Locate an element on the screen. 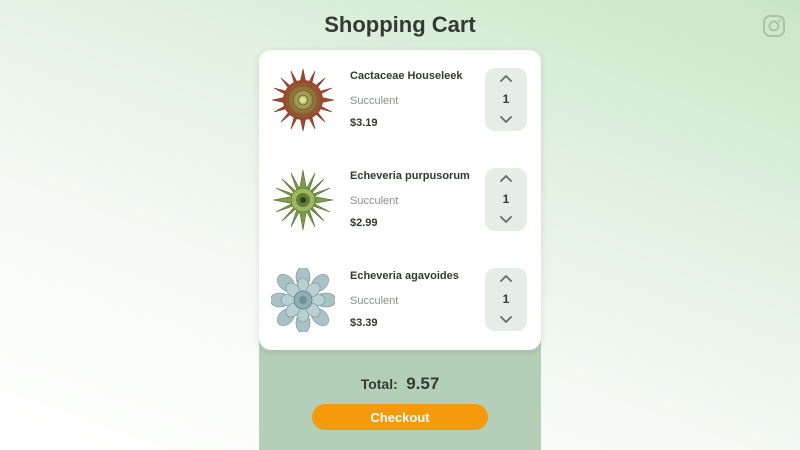 This screenshot has width=800, height=450. item-name: Echeveria purpusorum is located at coordinates (410, 176).